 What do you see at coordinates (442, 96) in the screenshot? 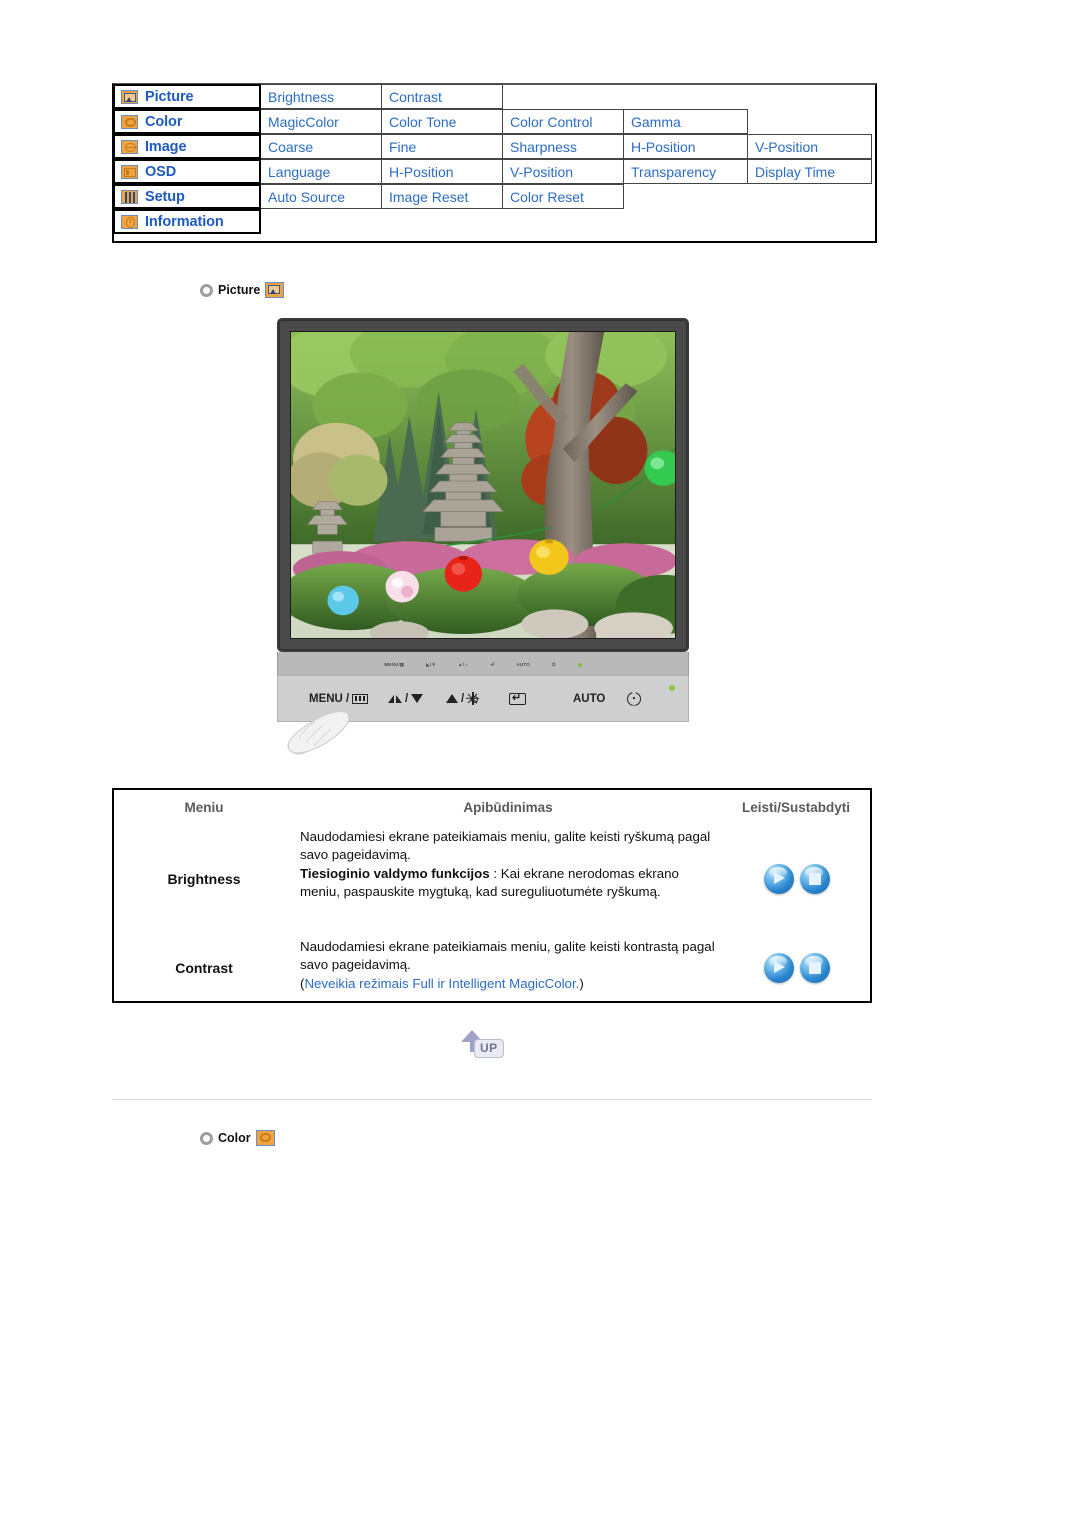
I see `menu-item: Contrast` at bounding box center [442, 96].